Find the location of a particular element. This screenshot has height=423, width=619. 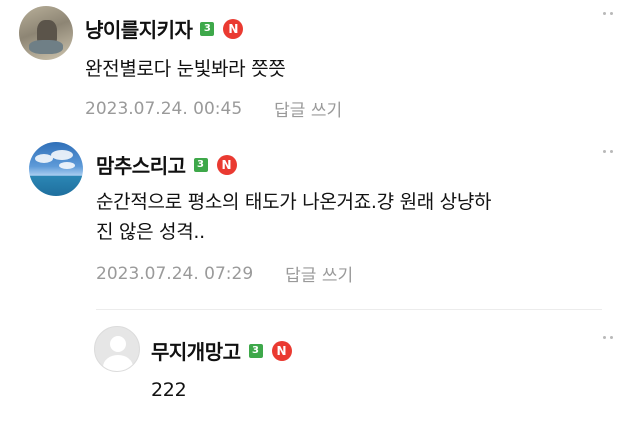

comment-text-line: 진 않은 성격.. is located at coordinates (150, 232).